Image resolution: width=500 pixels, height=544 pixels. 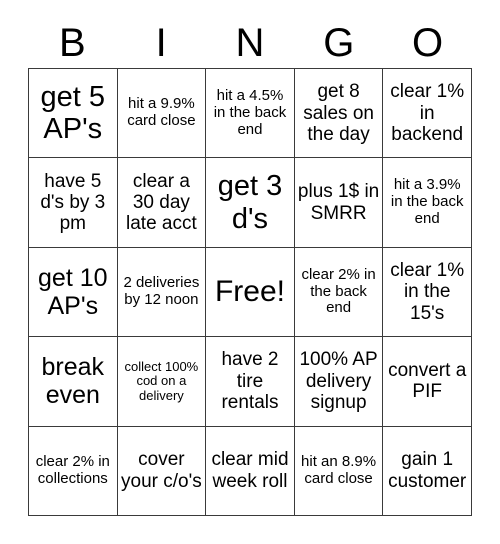 I want to click on bingo-cell-g3: clear 2% in the back end, so click(x=338, y=292).